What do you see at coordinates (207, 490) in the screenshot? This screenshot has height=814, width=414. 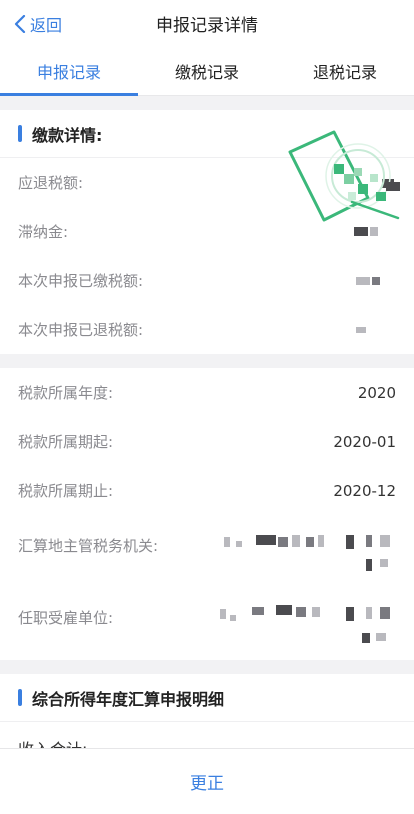 I see `period-end-row: 税款所属期止: 2020-12` at bounding box center [207, 490].